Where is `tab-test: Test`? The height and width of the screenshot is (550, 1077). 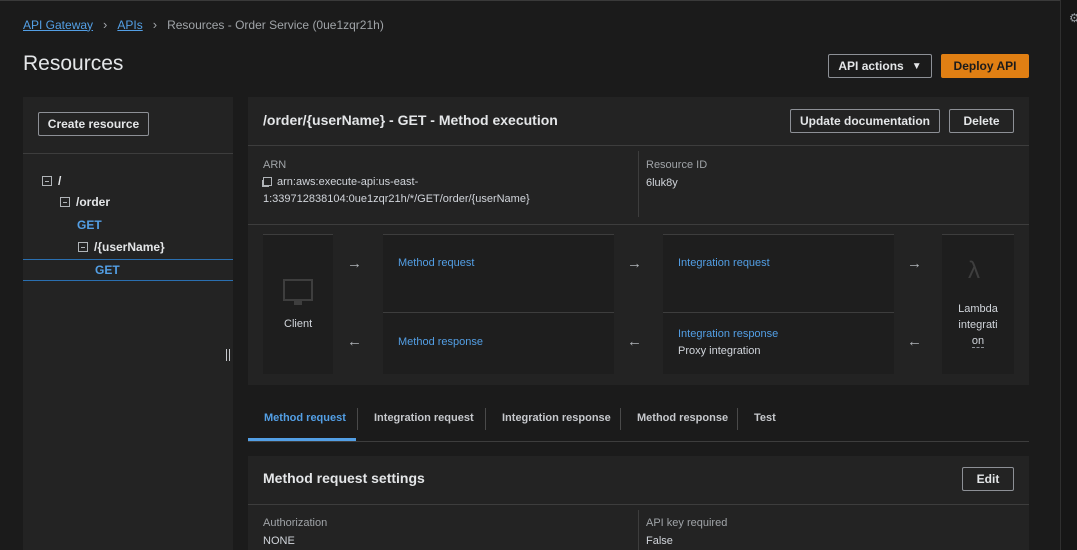 tab-test: Test is located at coordinates (765, 418).